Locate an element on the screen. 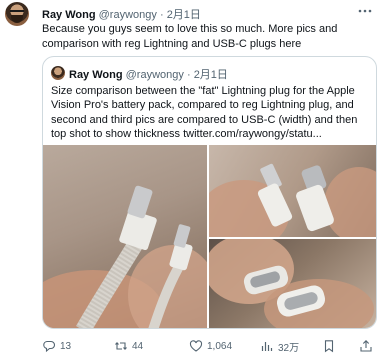  tweet-header: Ray Wong @raywongy · 2月1日 is located at coordinates (121, 14).